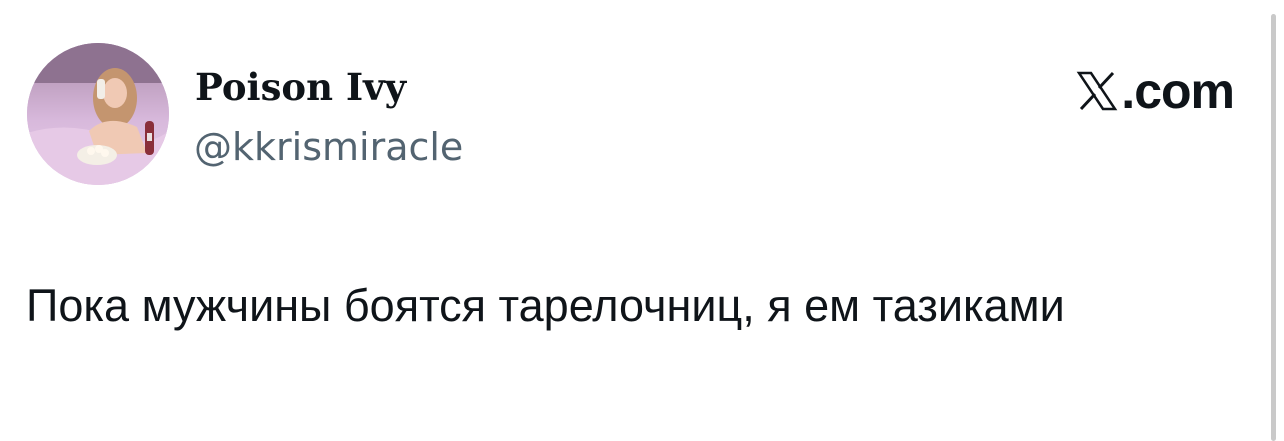  I want to click on x-com-logo: .com, so click(1155, 91).